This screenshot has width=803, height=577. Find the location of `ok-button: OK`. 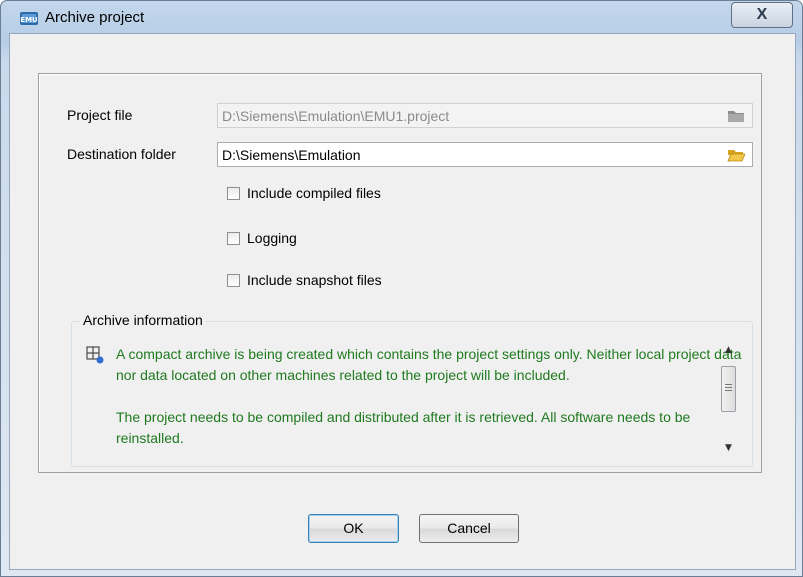

ok-button: OK is located at coordinates (353, 528).